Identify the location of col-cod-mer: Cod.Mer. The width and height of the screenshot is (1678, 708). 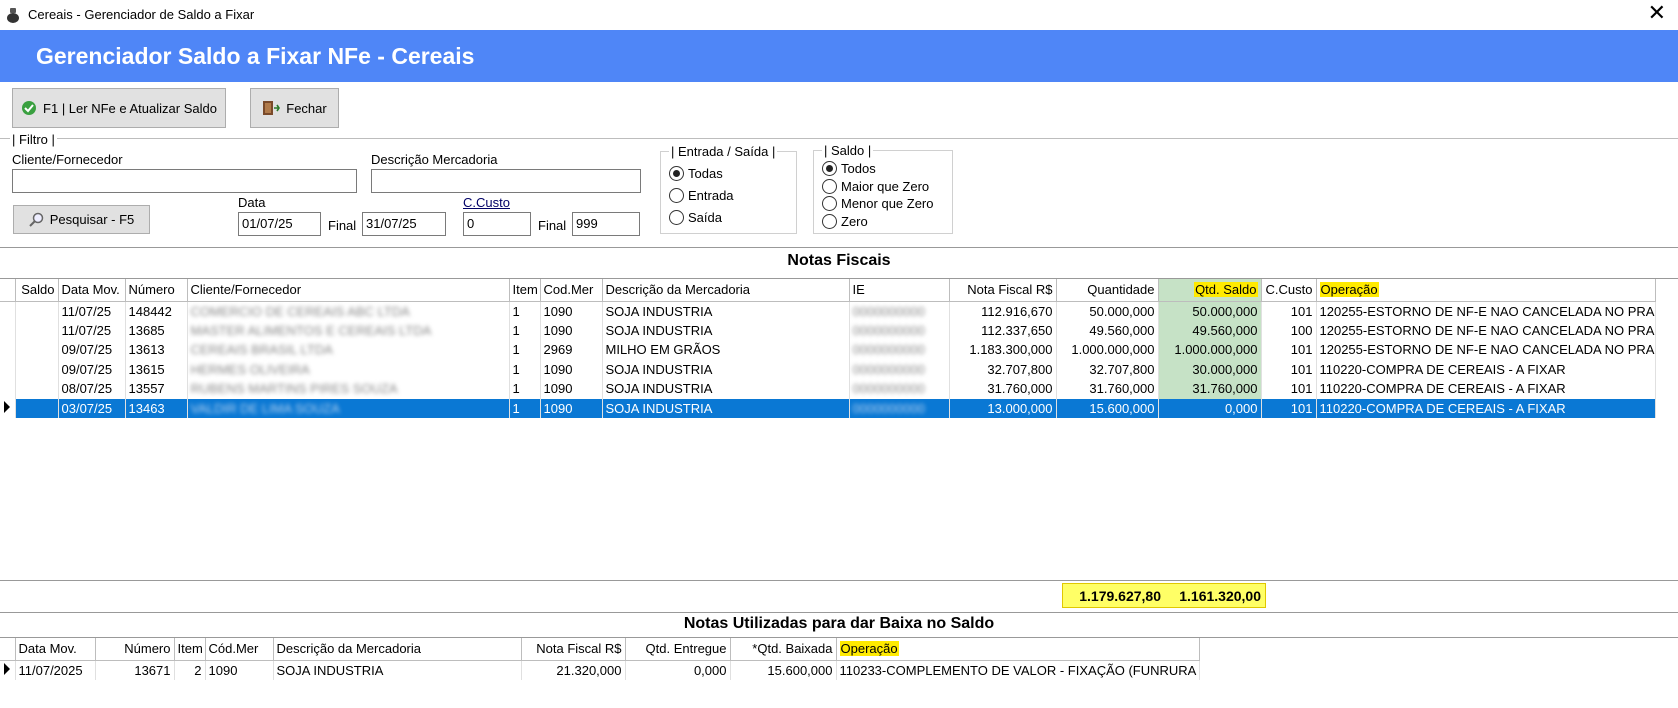
(571, 290).